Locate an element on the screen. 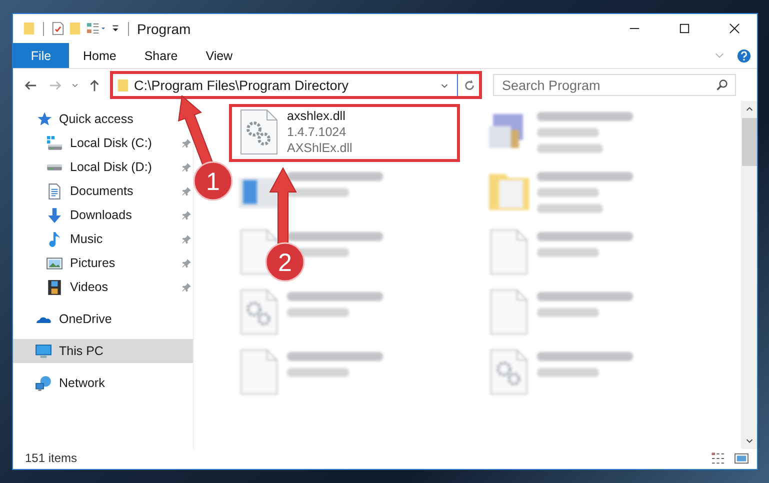  sidebar-item-label: Local Disk (D:) is located at coordinates (111, 167).